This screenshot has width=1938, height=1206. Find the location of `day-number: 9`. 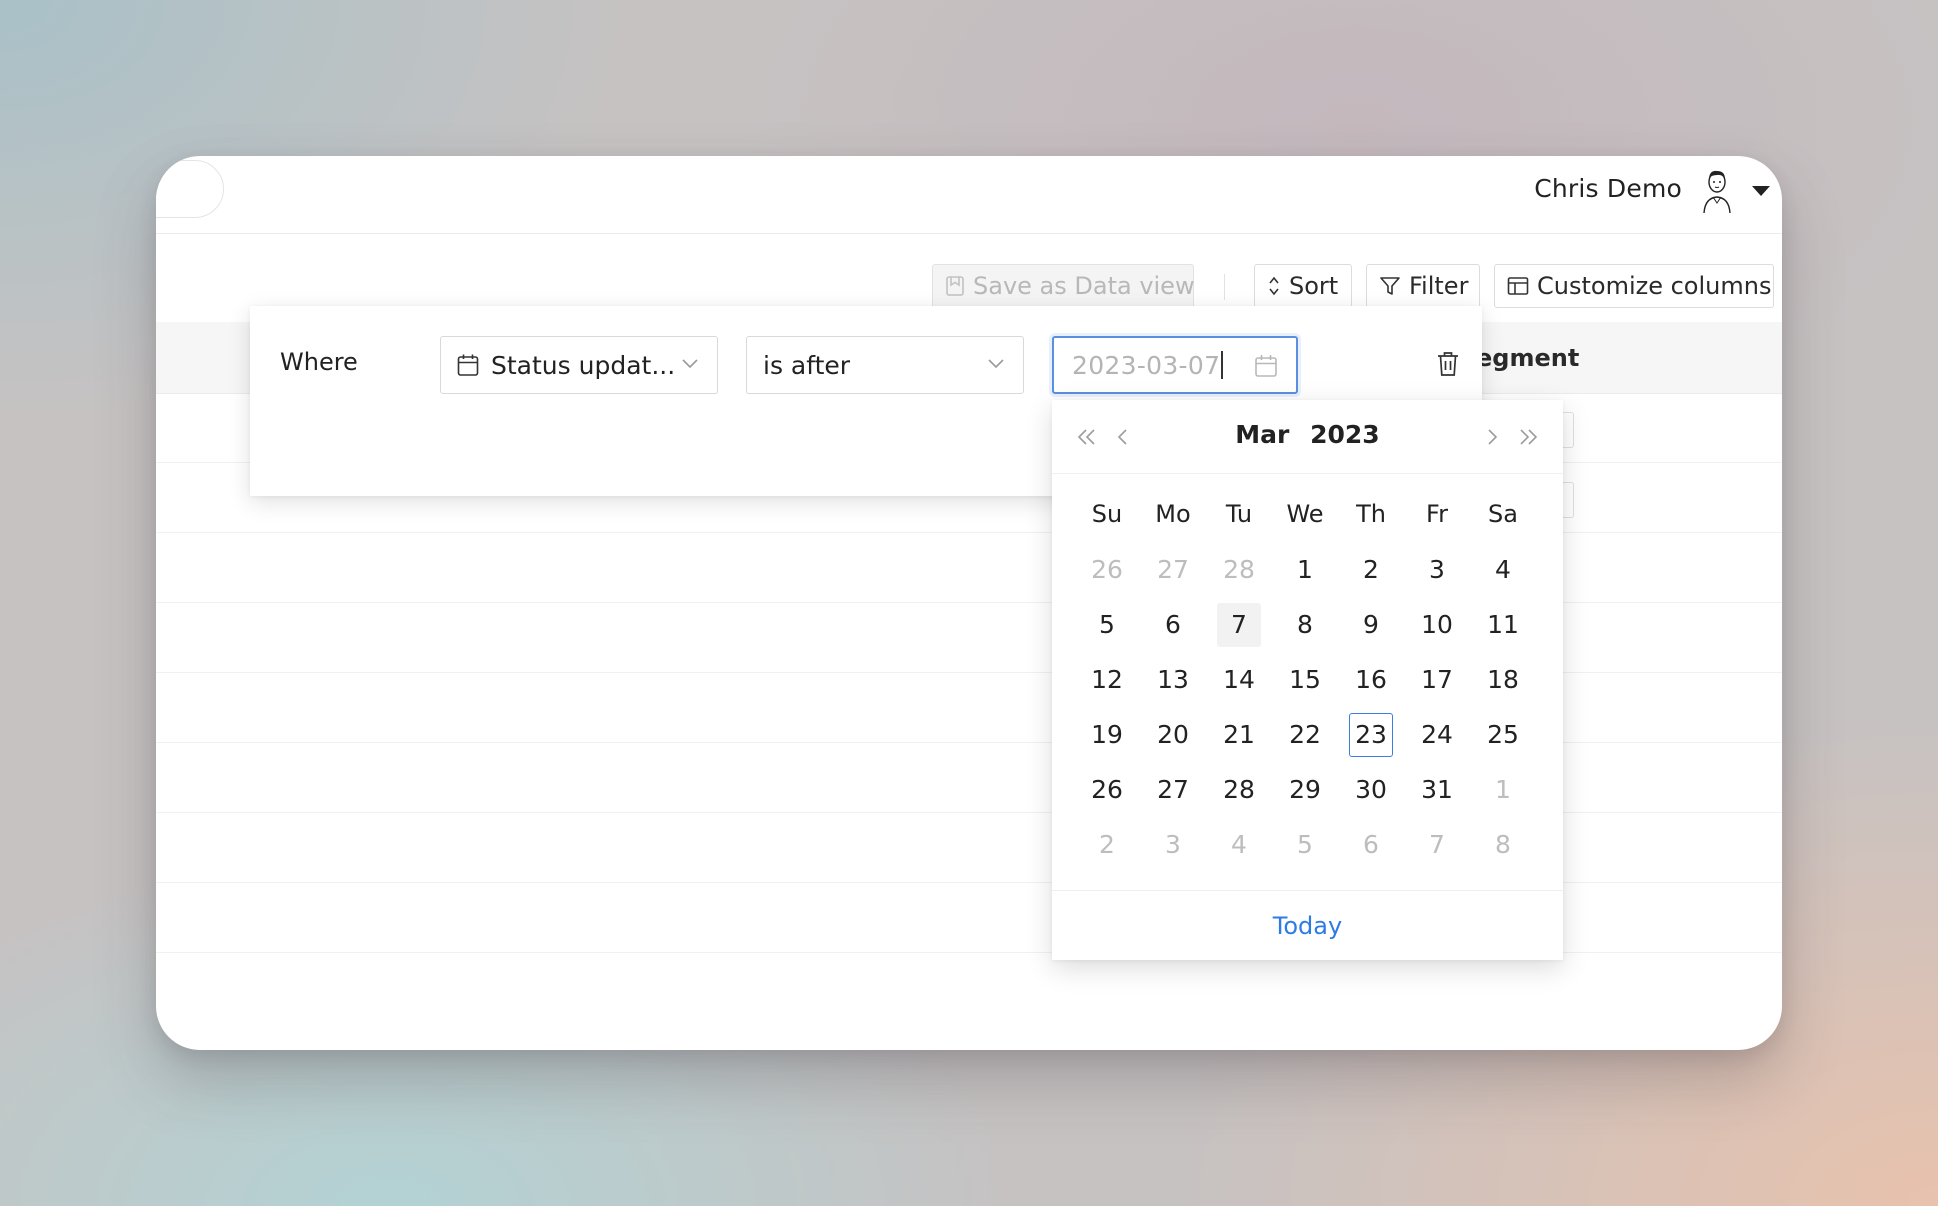

day-number: 9 is located at coordinates (1371, 624).